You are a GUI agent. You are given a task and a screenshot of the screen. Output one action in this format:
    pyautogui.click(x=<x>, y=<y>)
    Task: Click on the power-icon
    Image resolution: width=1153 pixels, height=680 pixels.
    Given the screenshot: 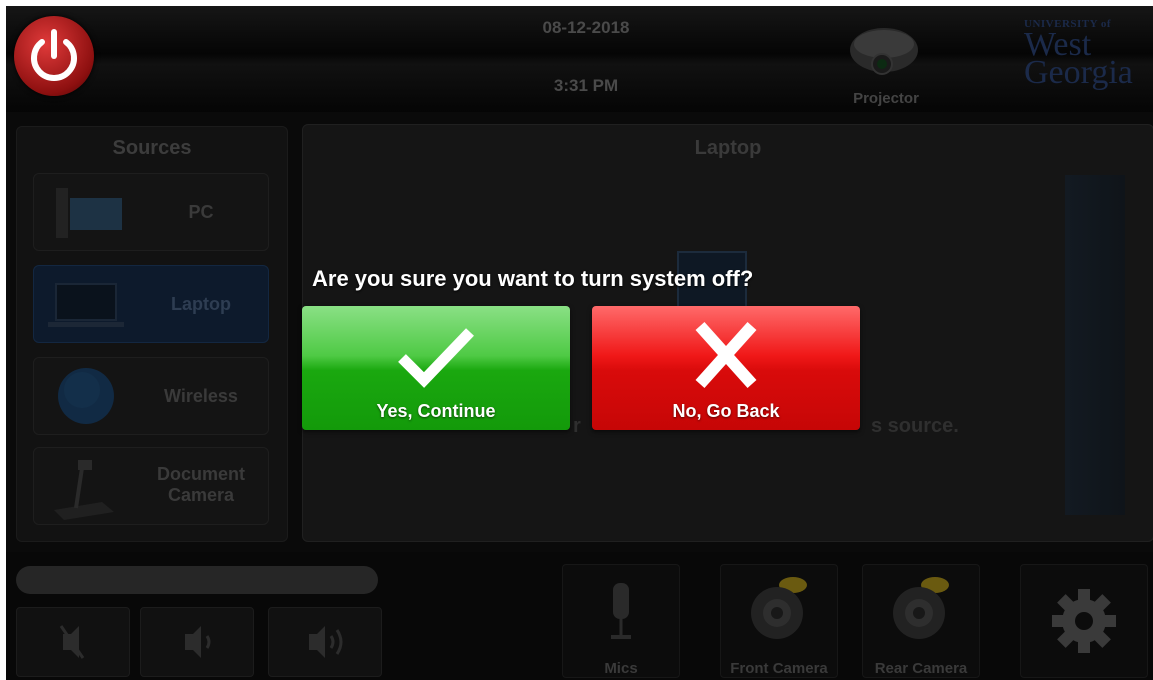 What is the action you would take?
    pyautogui.click(x=54, y=55)
    